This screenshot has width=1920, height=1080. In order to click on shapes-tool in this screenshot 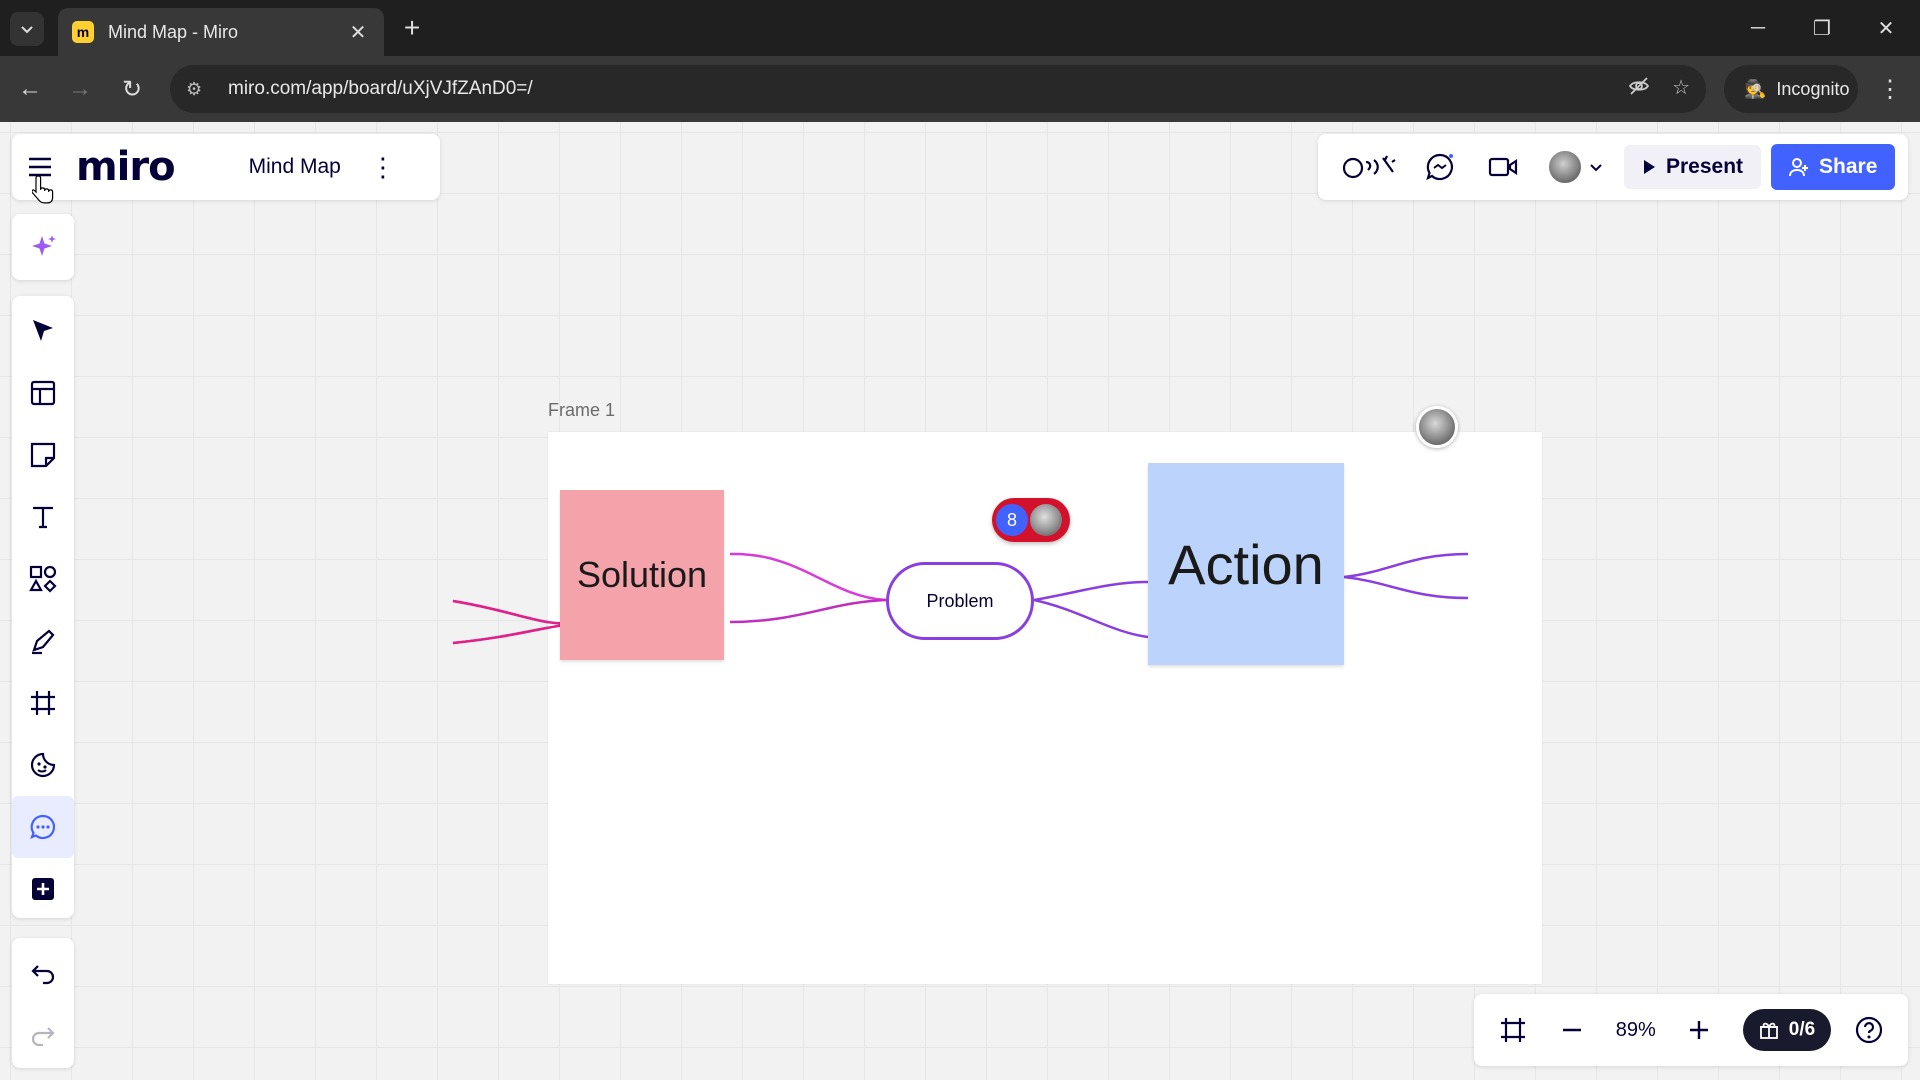, I will do `click(43, 579)`.